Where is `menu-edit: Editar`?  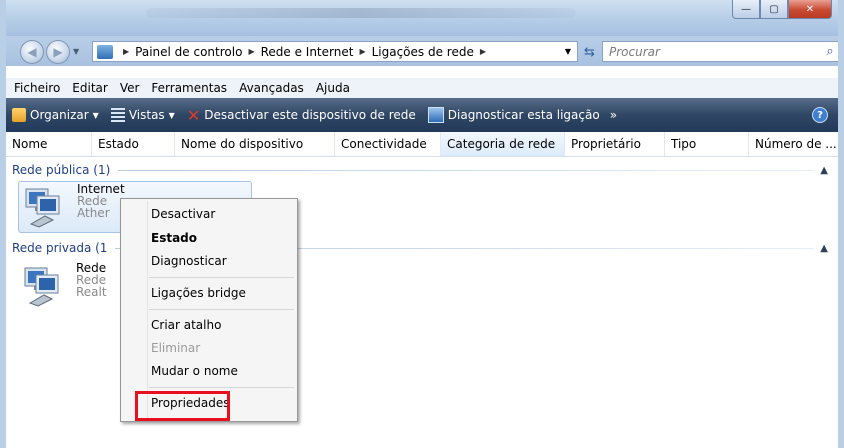 menu-edit: Editar is located at coordinates (90, 88).